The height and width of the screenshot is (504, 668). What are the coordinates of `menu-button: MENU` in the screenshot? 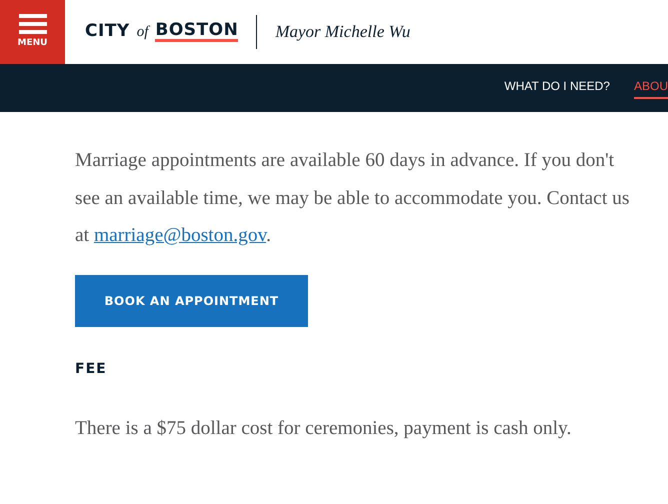 It's located at (32, 32).